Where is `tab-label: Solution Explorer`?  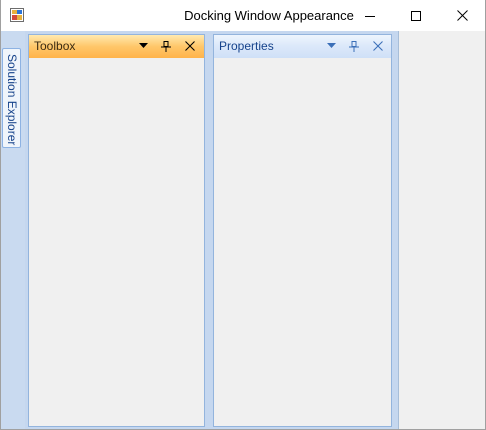 tab-label: Solution Explorer is located at coordinates (12, 100).